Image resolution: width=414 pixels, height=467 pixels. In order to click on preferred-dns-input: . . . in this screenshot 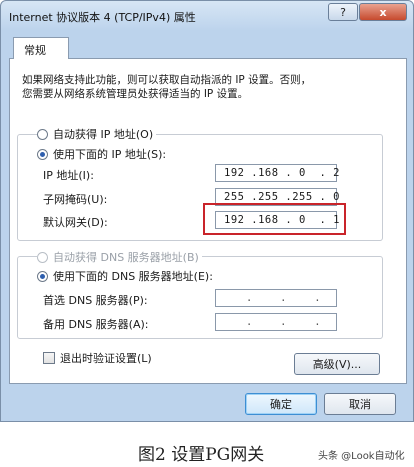, I will do `click(276, 298)`.